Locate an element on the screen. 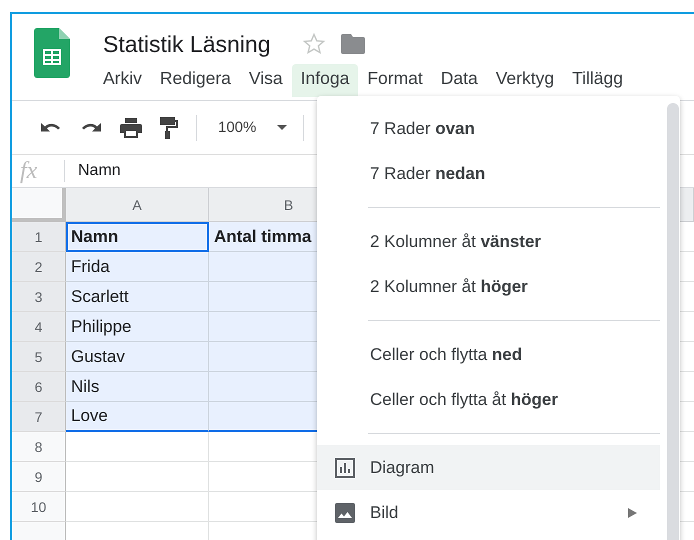 The width and height of the screenshot is (694, 540). row-header: 5 is located at coordinates (39, 357).